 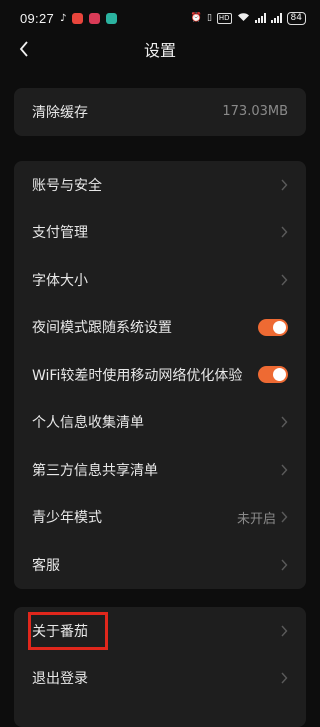 I want to click on app-icon-red2, so click(x=95, y=18).